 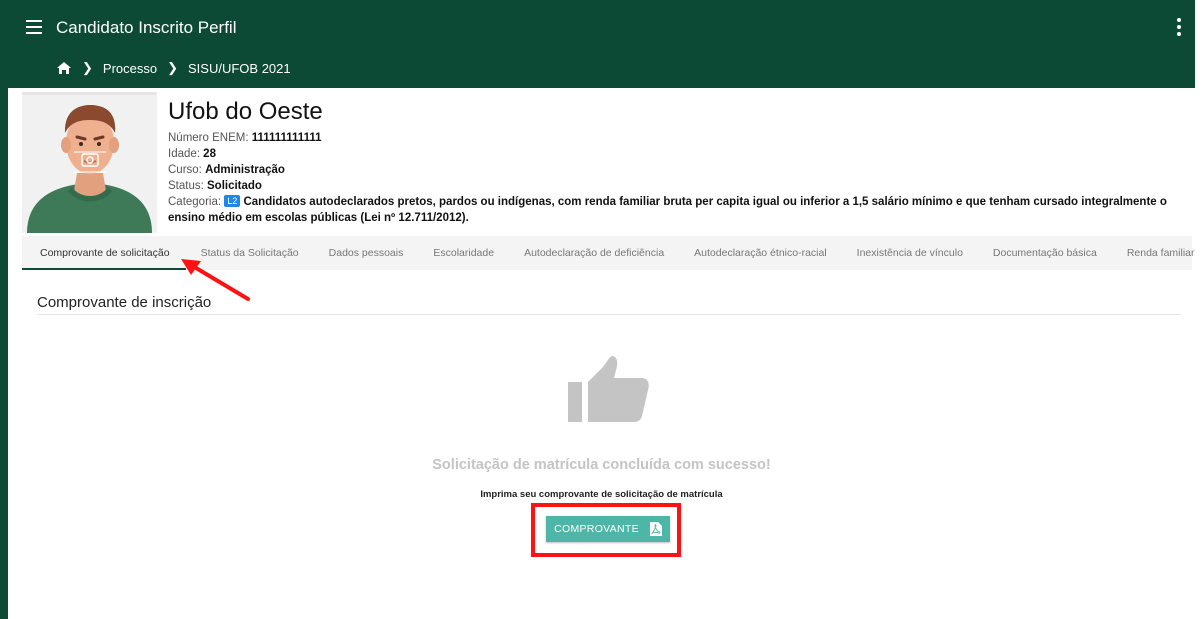 What do you see at coordinates (1157, 253) in the screenshot?
I see `tab-renda-familiar: Renda familiar` at bounding box center [1157, 253].